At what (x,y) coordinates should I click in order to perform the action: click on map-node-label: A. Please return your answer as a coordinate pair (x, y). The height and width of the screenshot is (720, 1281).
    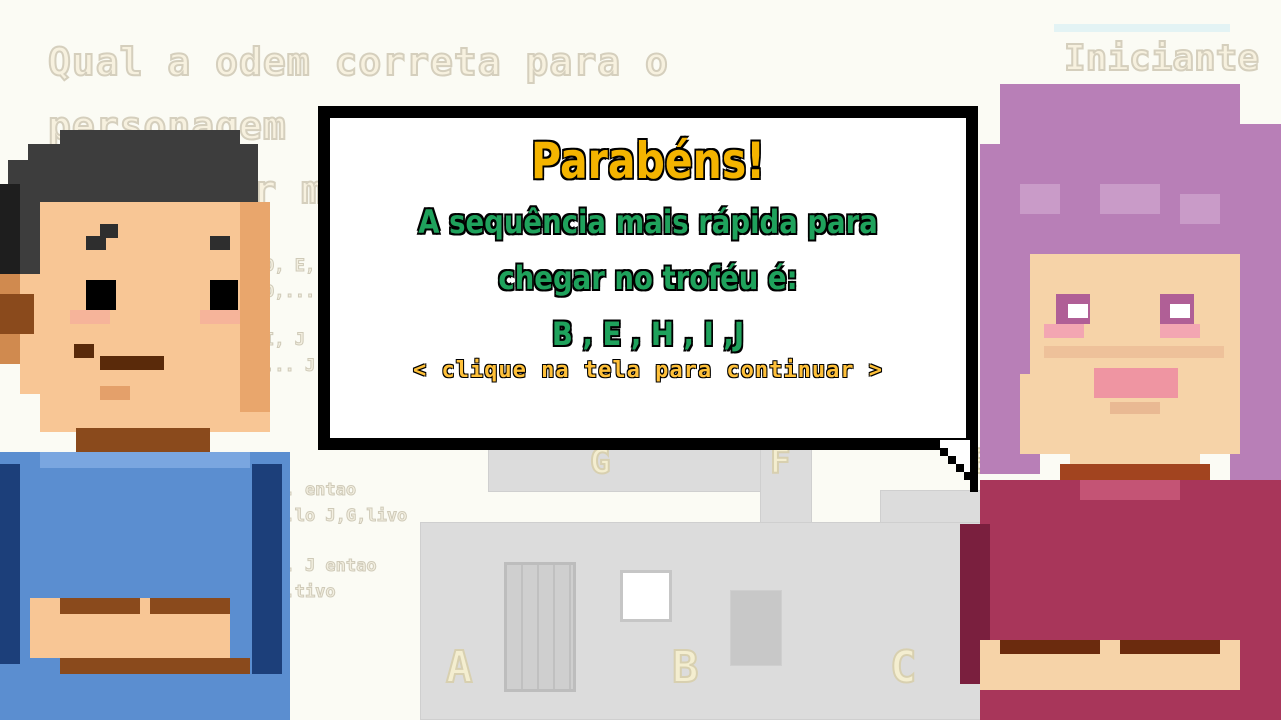
    Looking at the image, I should click on (459, 667).